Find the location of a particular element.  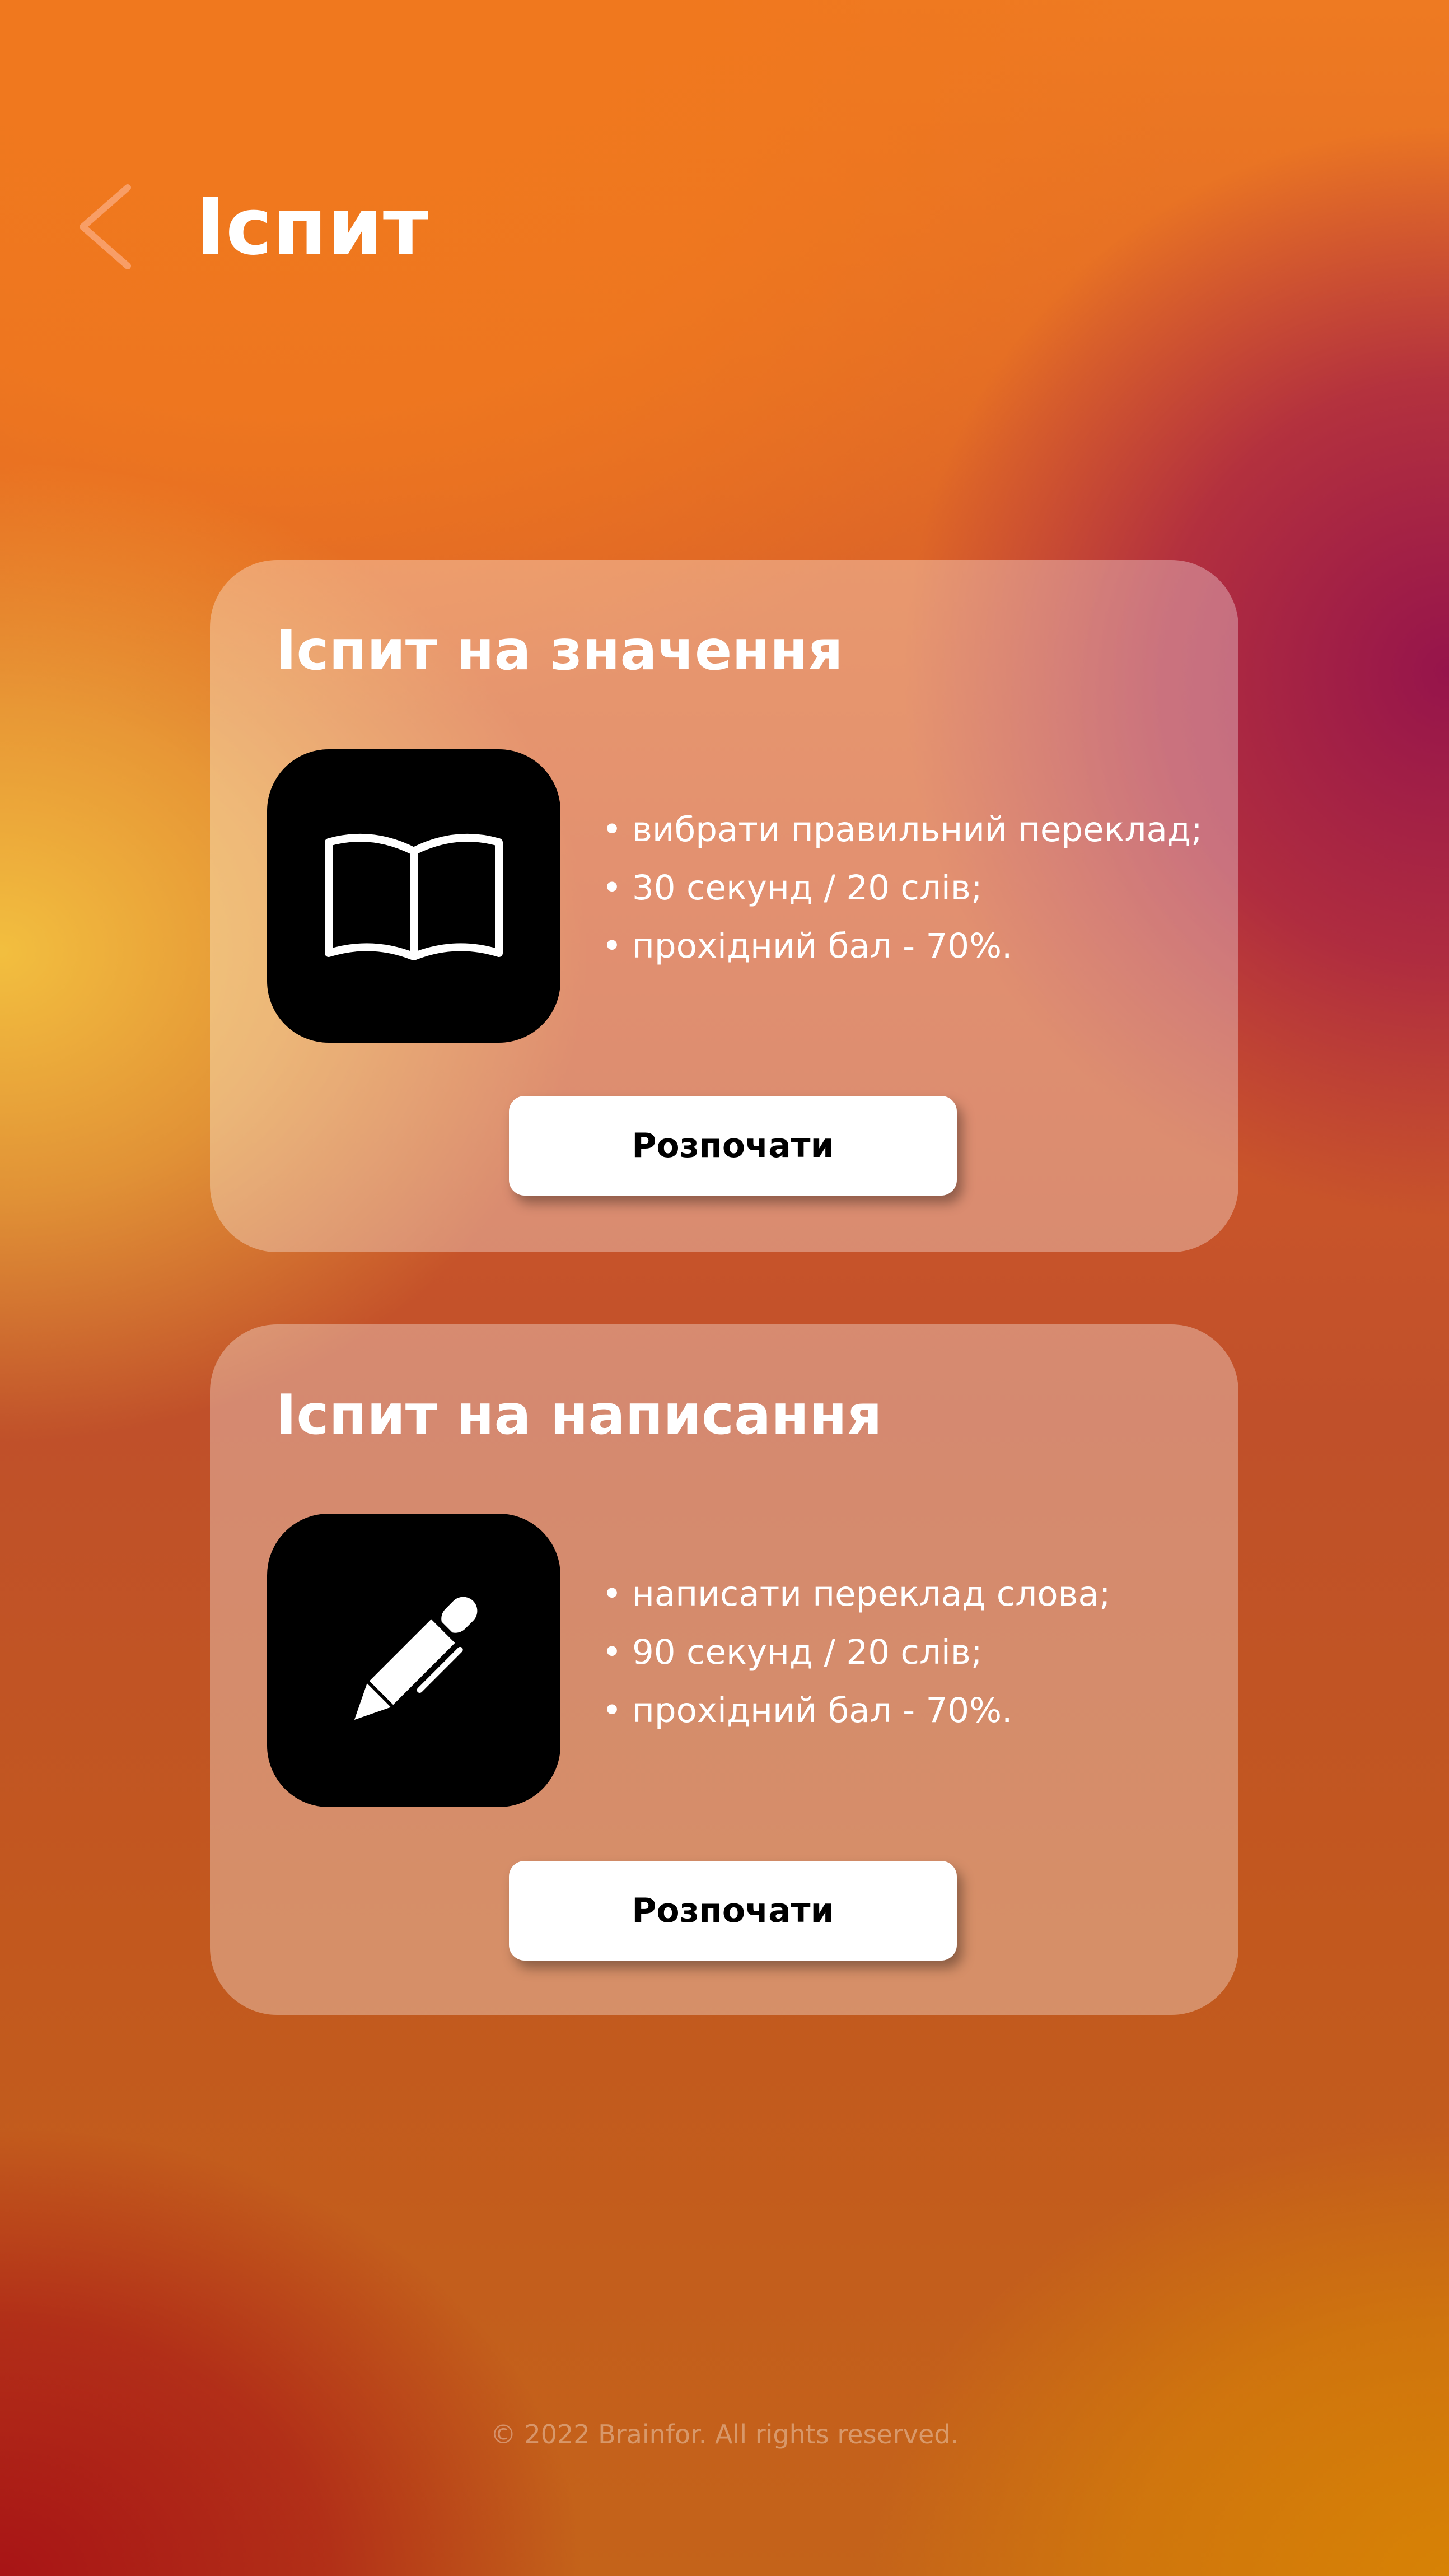

list-item: 30 секунд / 20 слів; is located at coordinates (903, 888).